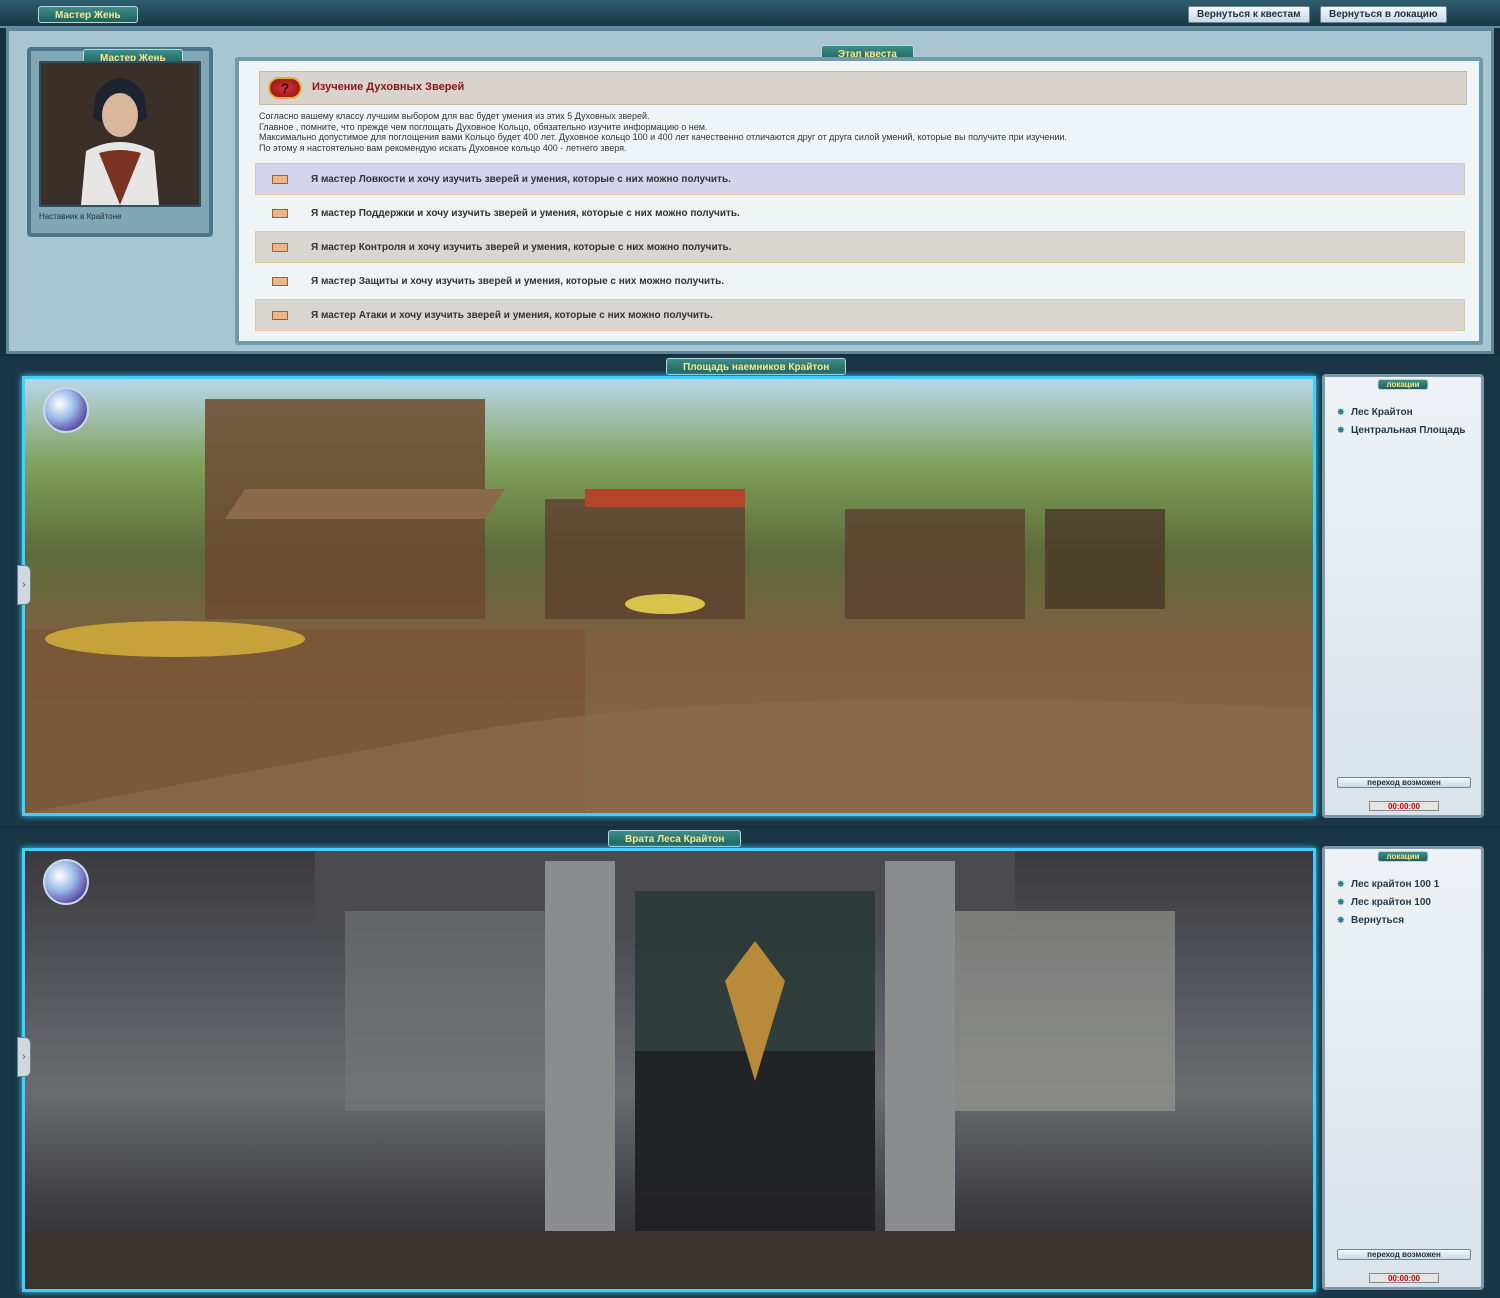  What do you see at coordinates (1375, 412) in the screenshot?
I see `location-link-forest: ✸ Лес Крайтон` at bounding box center [1375, 412].